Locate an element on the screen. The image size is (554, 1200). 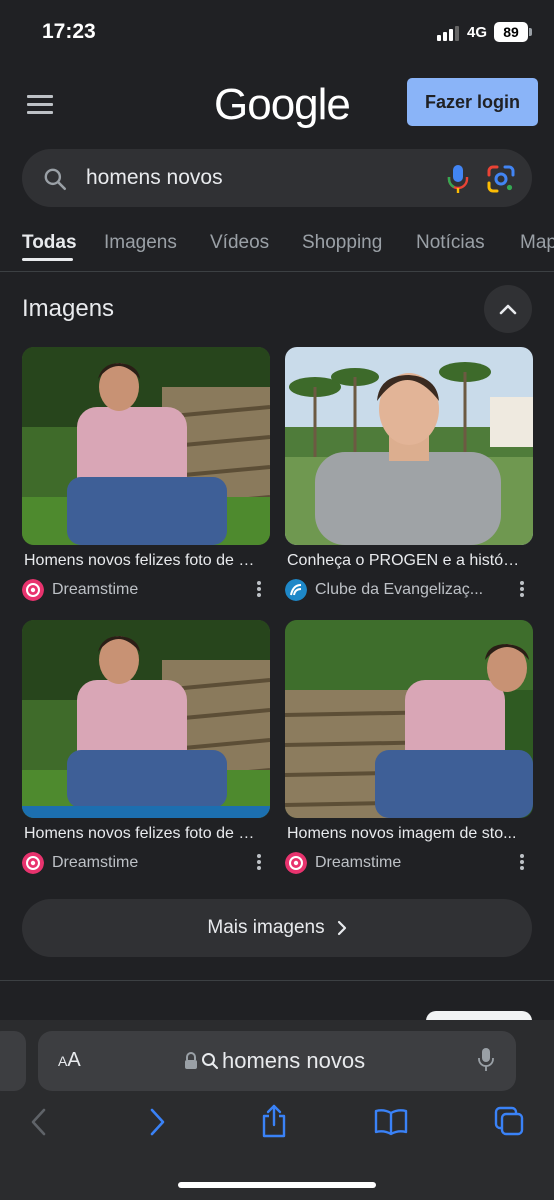
collapse-button is located at coordinates (508, 309).